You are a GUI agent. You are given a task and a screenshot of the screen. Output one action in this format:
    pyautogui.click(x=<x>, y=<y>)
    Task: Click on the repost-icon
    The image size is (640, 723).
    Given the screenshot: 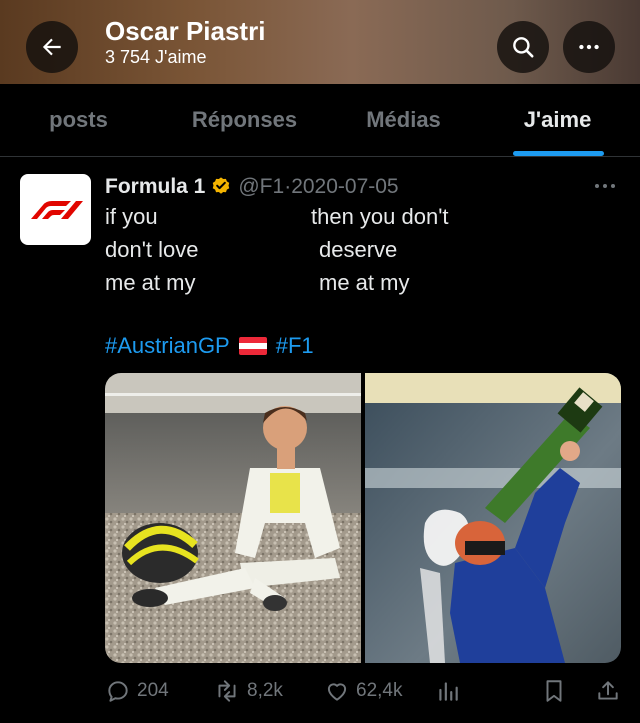 What is the action you would take?
    pyautogui.click(x=227, y=691)
    